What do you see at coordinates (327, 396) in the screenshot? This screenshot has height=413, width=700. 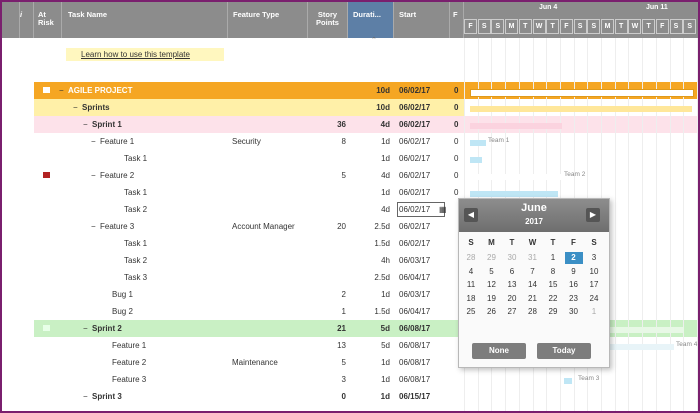 I see `story-points-cell: 0` at bounding box center [327, 396].